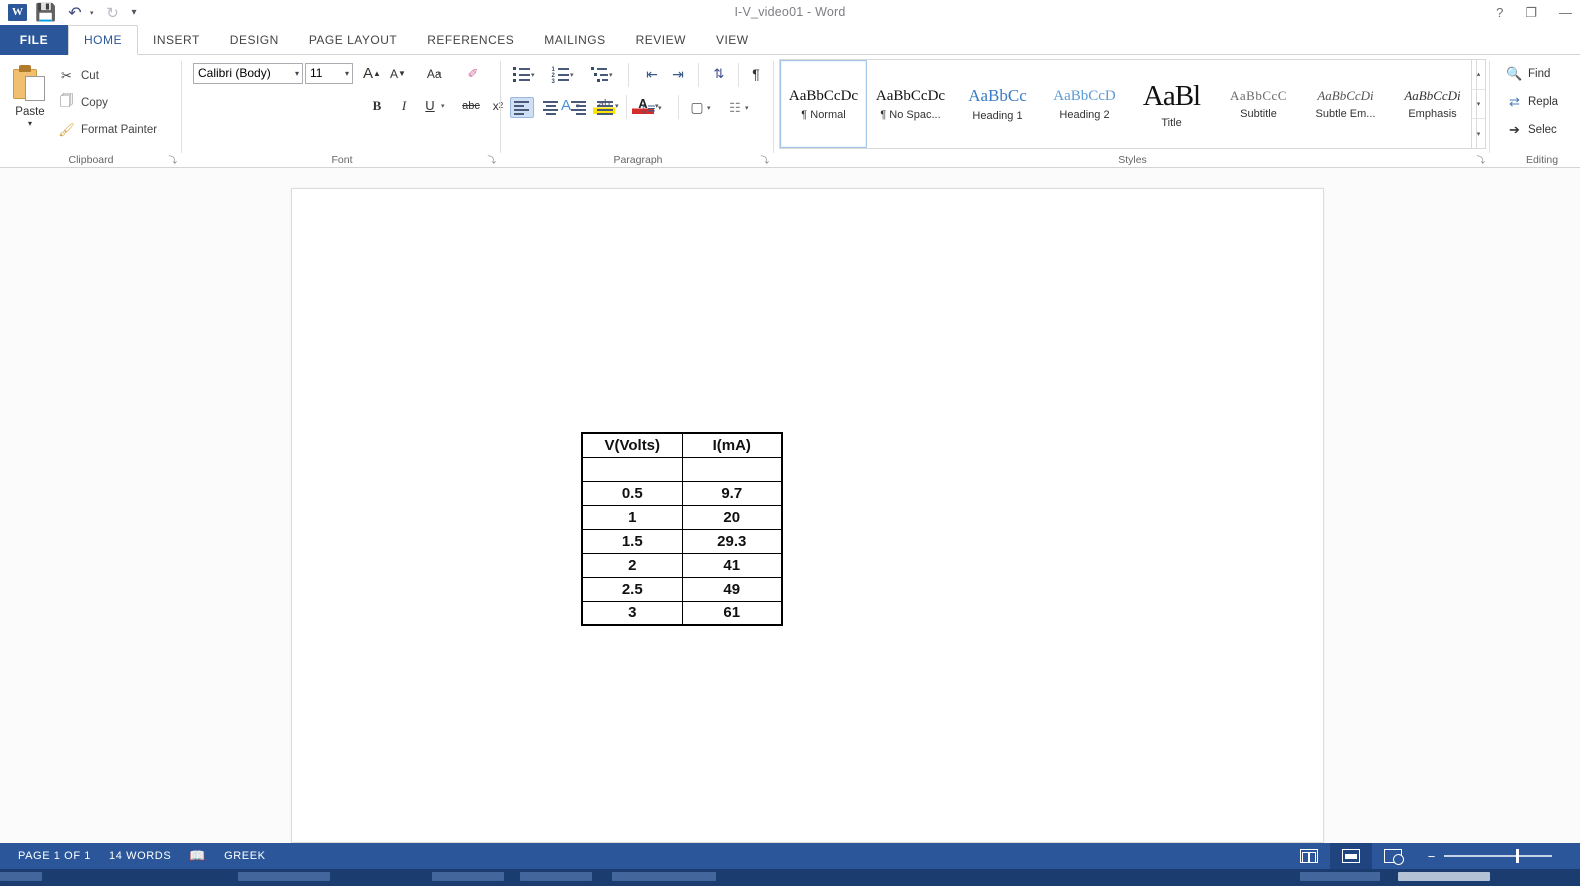  Describe the element at coordinates (430, 105) in the screenshot. I see `underline-button: U` at that location.